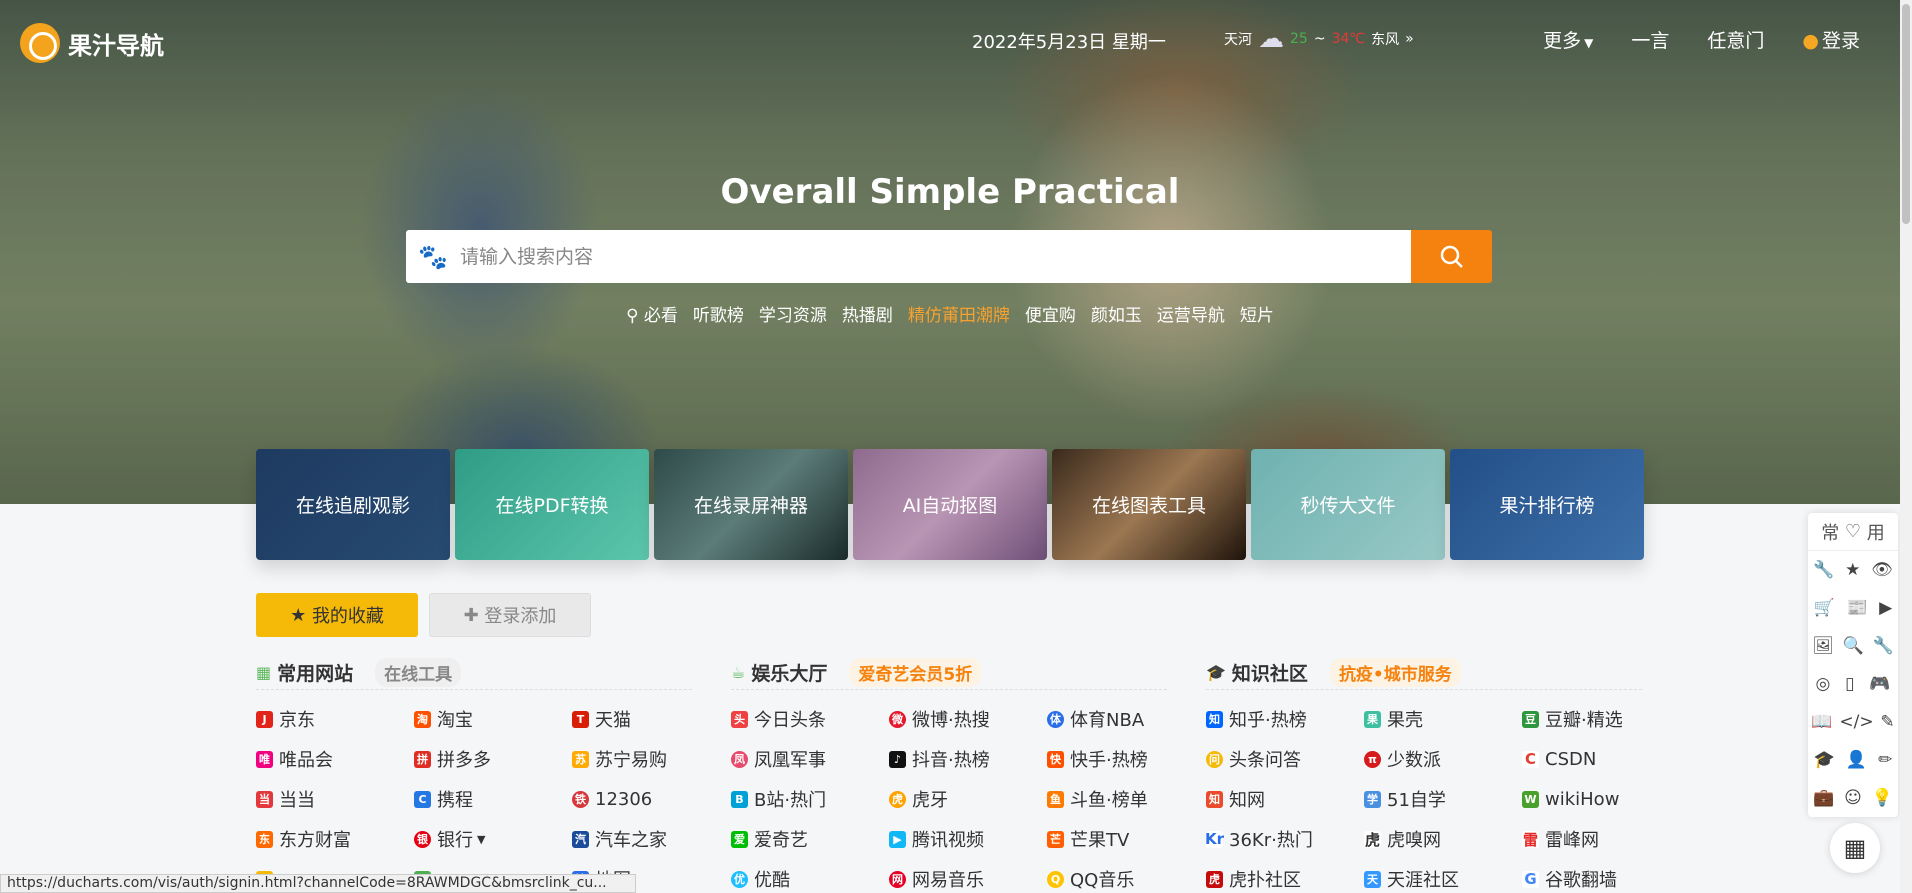 The image size is (1912, 893). I want to click on feature-card: 在线图表工具, so click(1149, 504).